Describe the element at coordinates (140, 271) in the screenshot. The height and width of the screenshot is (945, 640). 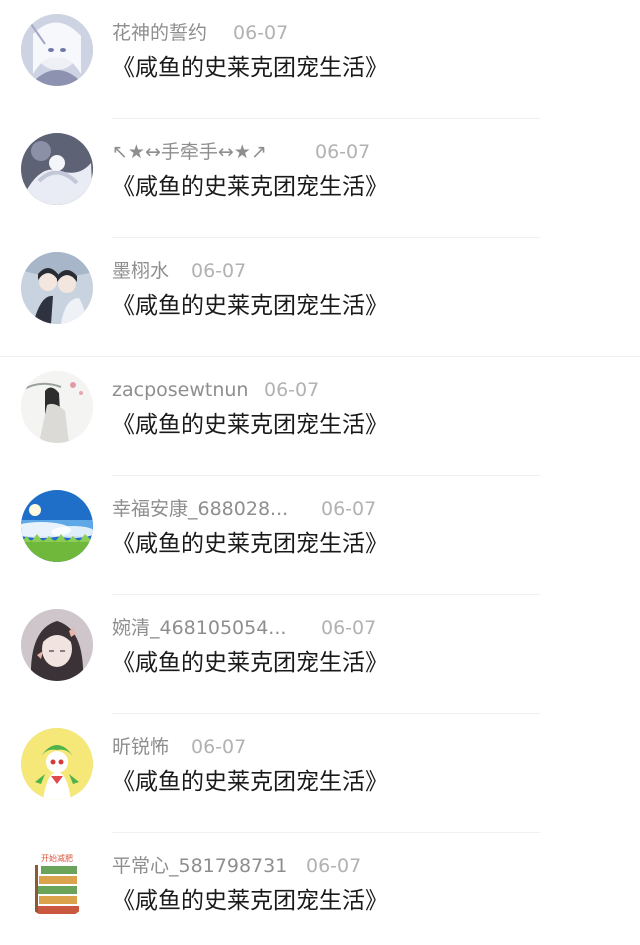
I see `username: 墨栩水` at that location.